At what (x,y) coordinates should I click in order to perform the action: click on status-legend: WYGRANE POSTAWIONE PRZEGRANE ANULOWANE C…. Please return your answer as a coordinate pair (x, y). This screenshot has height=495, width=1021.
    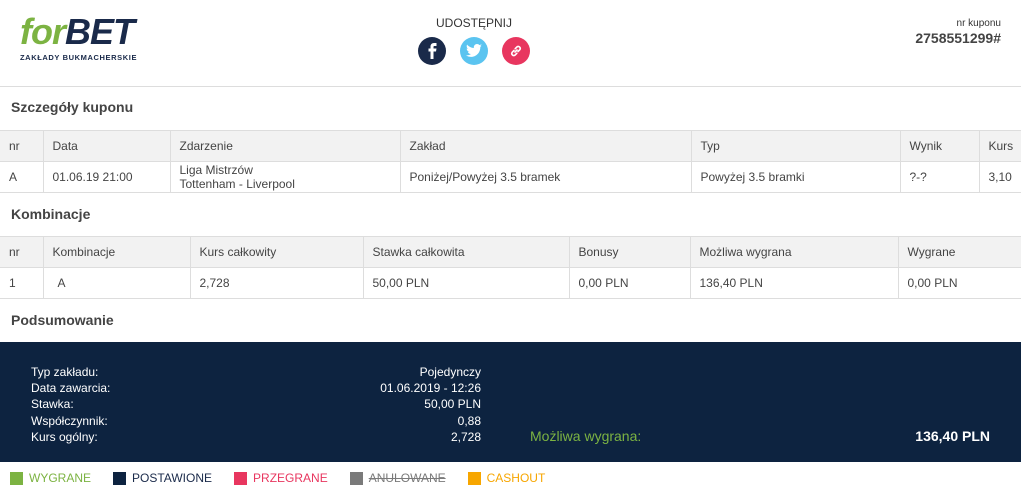
    Looking at the image, I should click on (288, 478).